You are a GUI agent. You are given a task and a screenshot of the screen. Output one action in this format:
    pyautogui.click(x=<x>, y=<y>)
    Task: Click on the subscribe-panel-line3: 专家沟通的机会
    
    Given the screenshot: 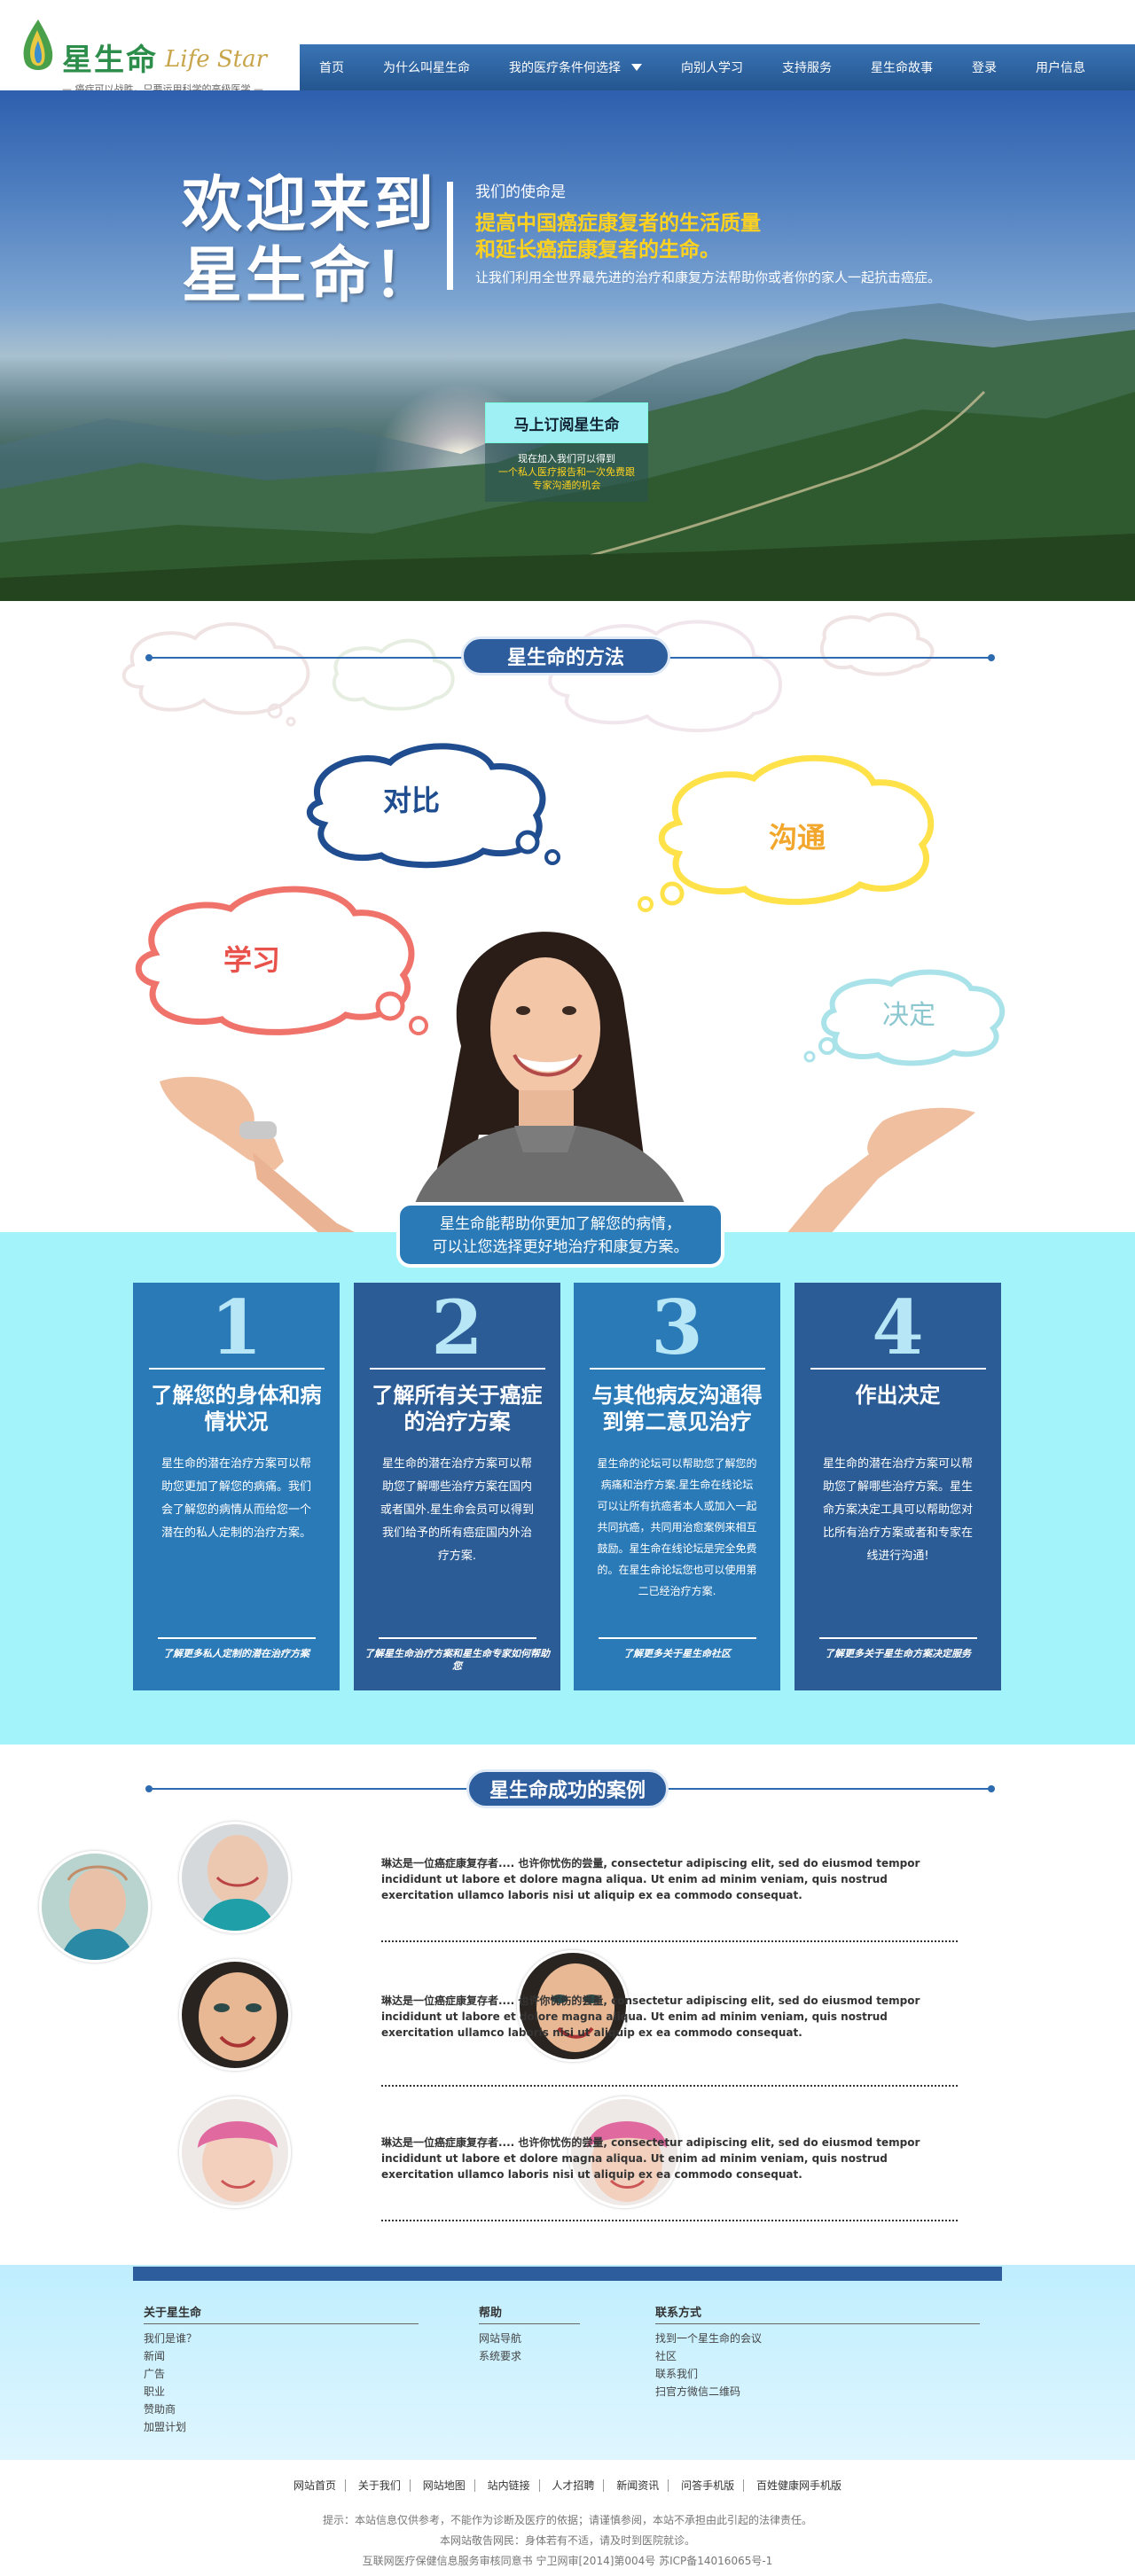 What is the action you would take?
    pyautogui.click(x=566, y=485)
    